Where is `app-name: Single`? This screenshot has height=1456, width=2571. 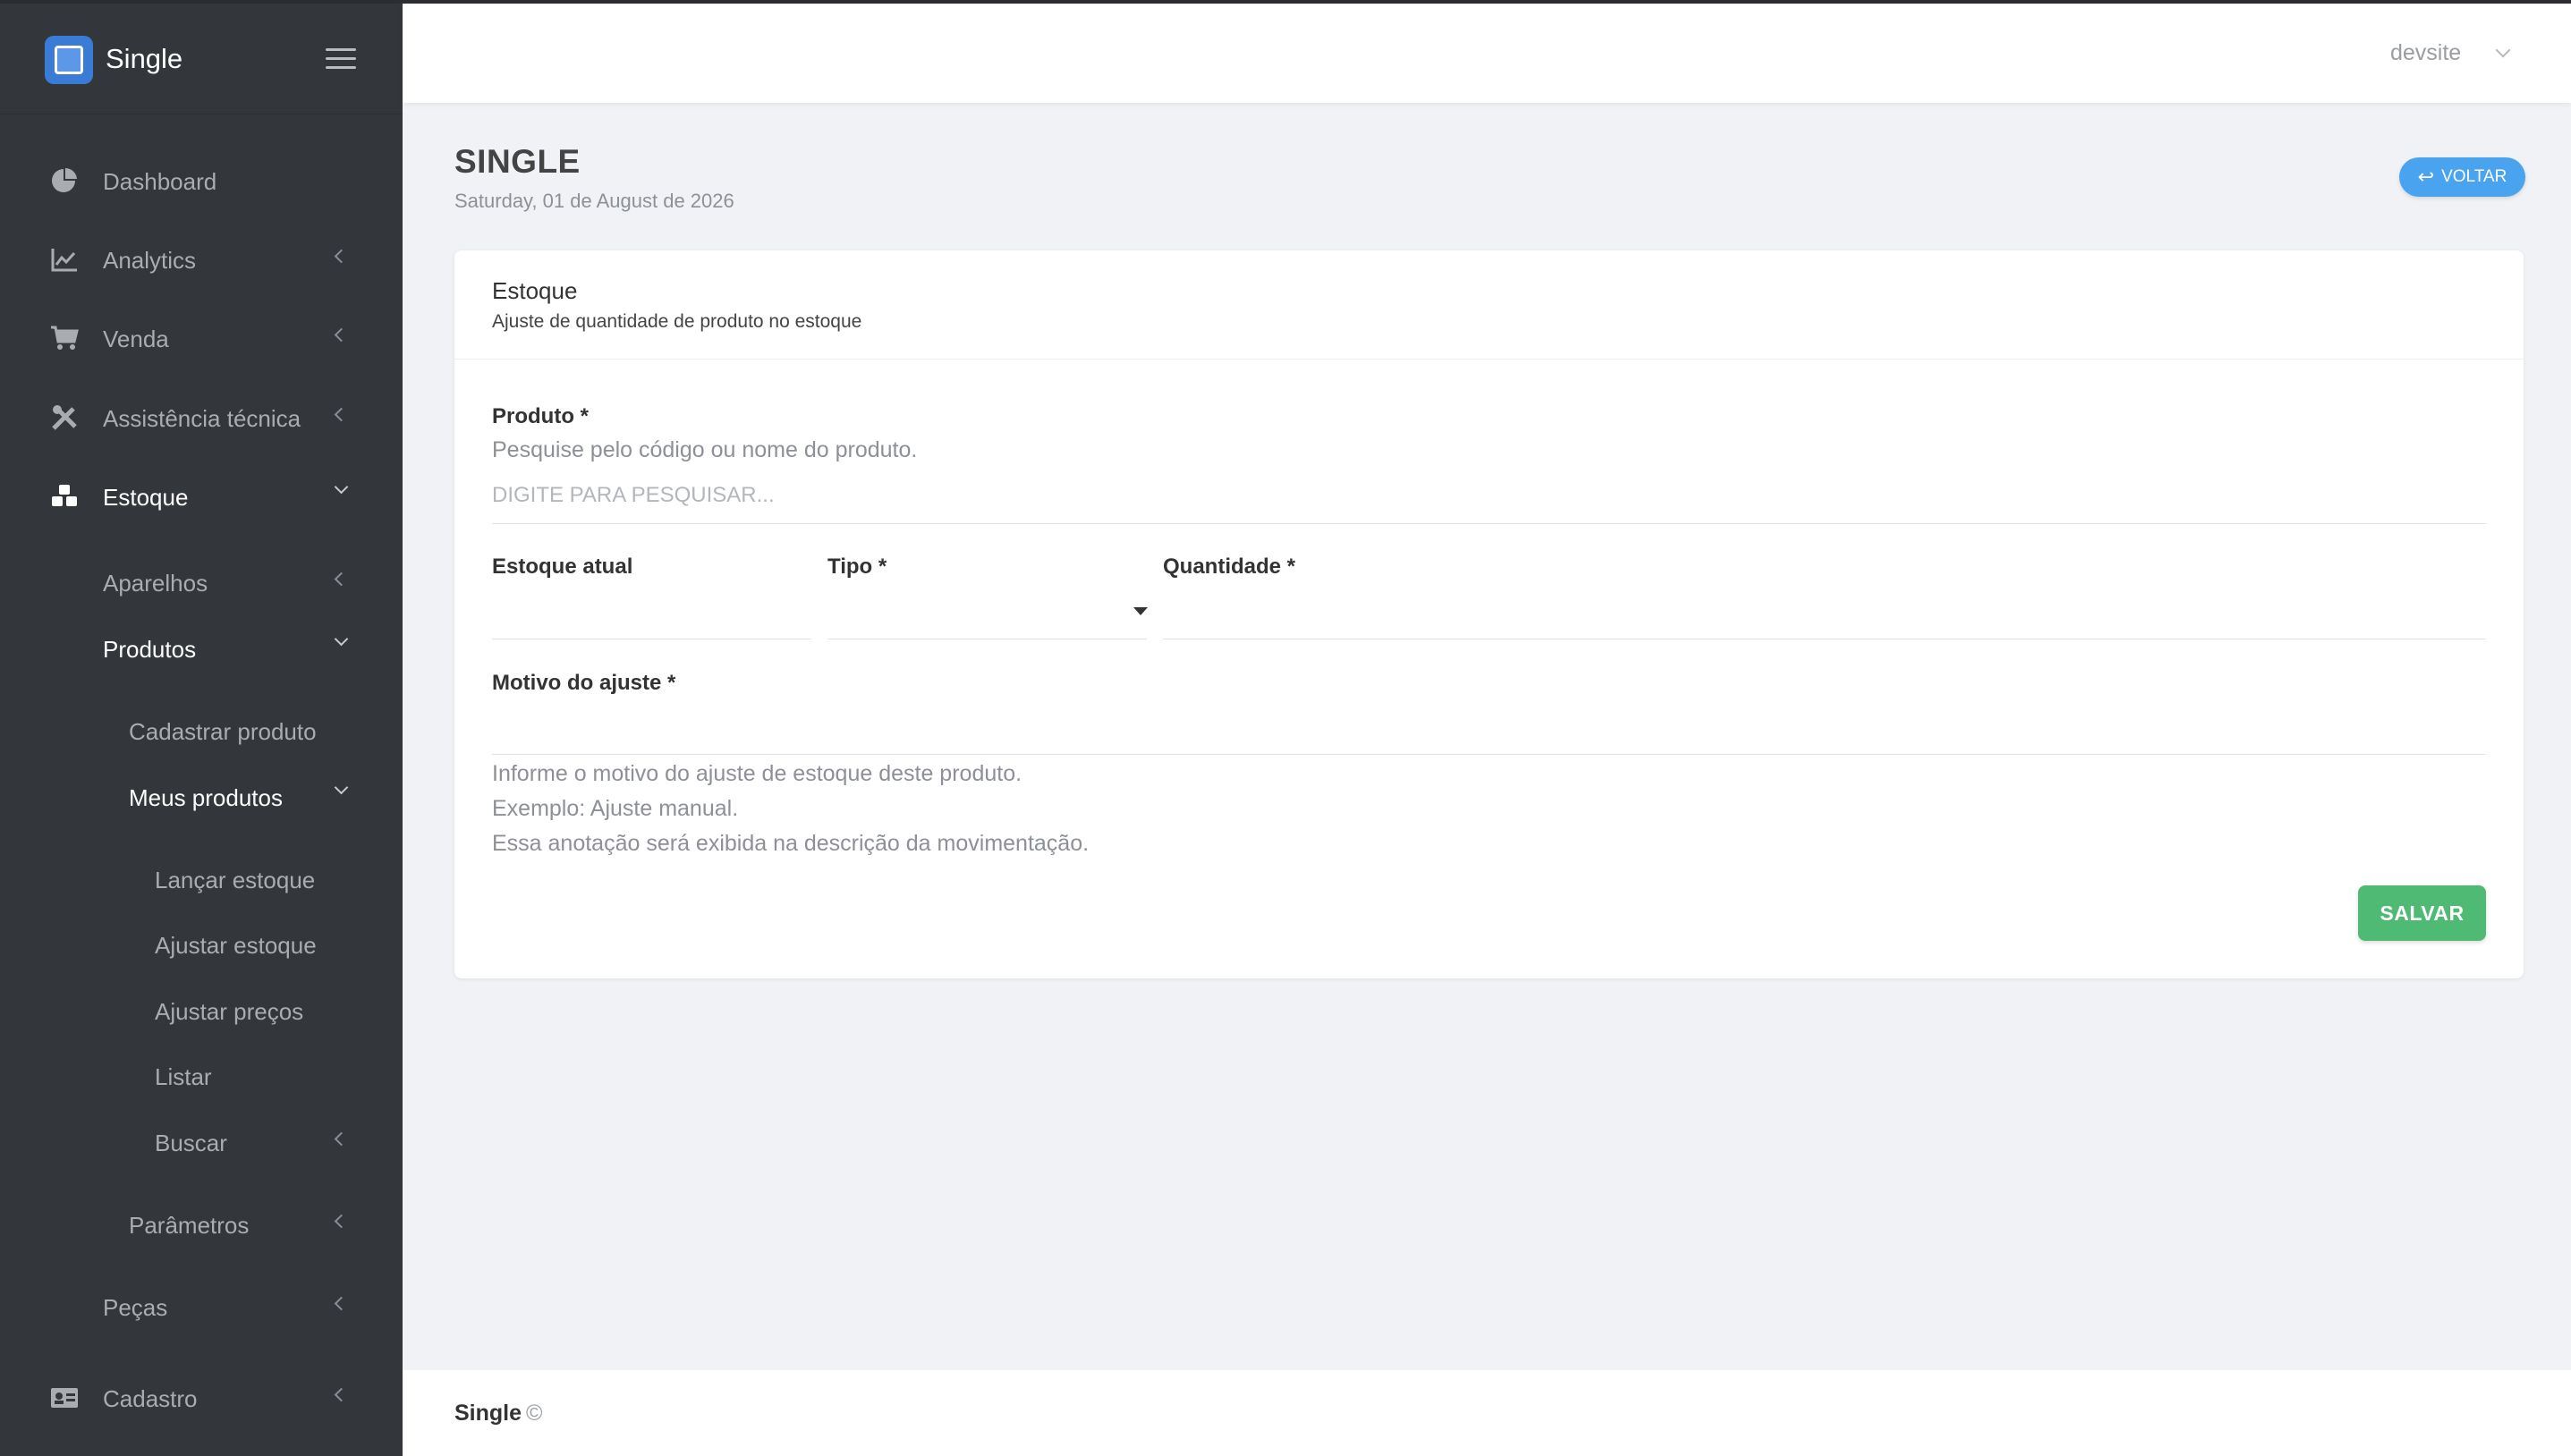
app-name: Single is located at coordinates (144, 59).